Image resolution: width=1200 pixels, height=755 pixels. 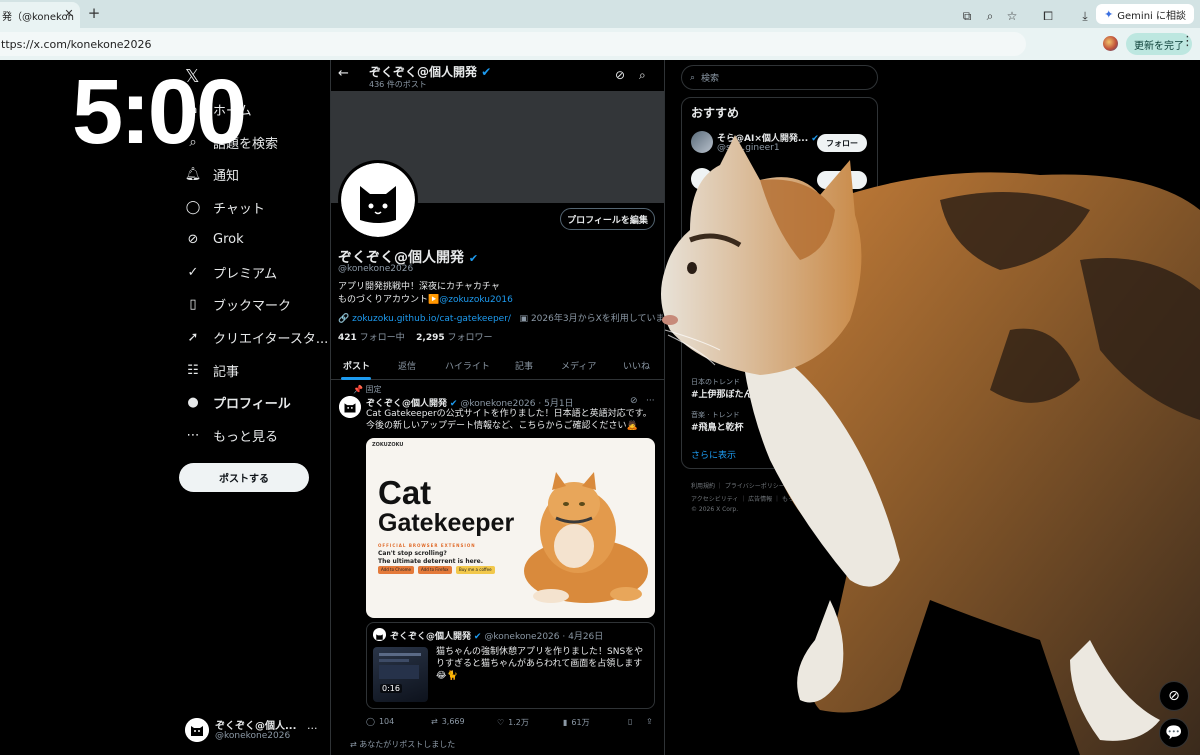 I want to click on share-icon: ⇪, so click(x=649, y=721).